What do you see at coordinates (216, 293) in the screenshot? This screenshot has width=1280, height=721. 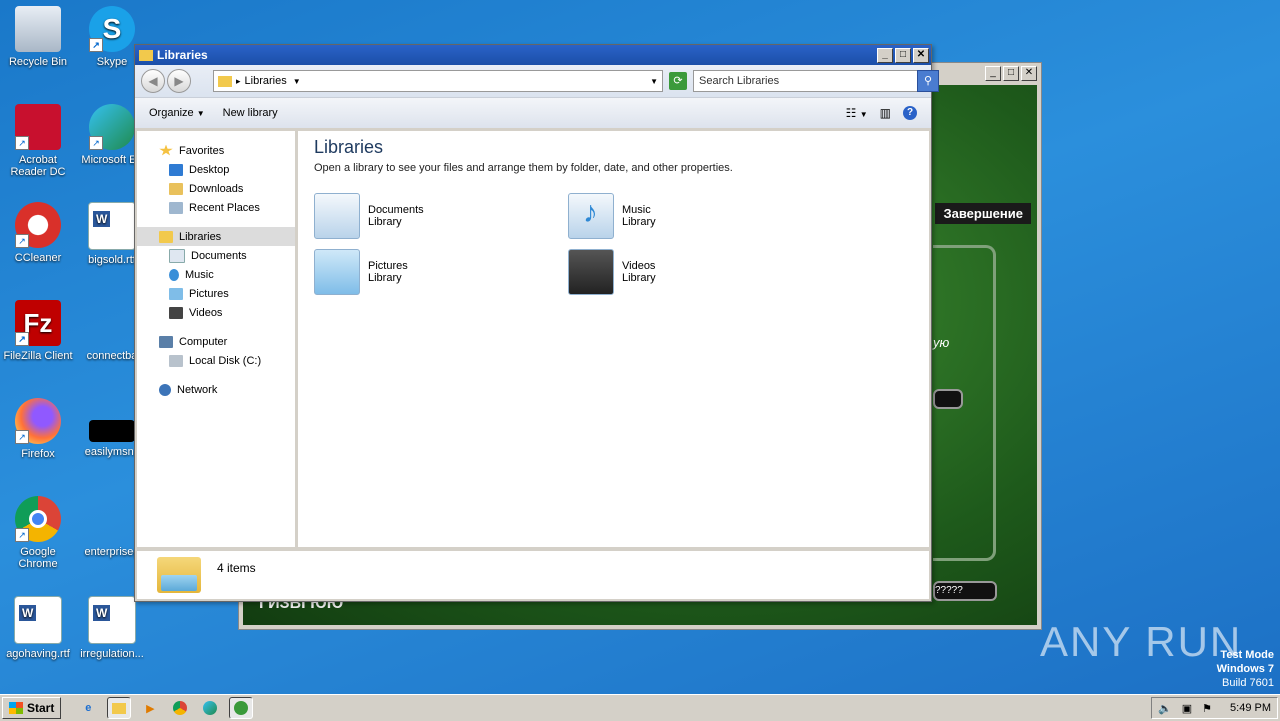 I see `nav-pictures: Pictures` at bounding box center [216, 293].